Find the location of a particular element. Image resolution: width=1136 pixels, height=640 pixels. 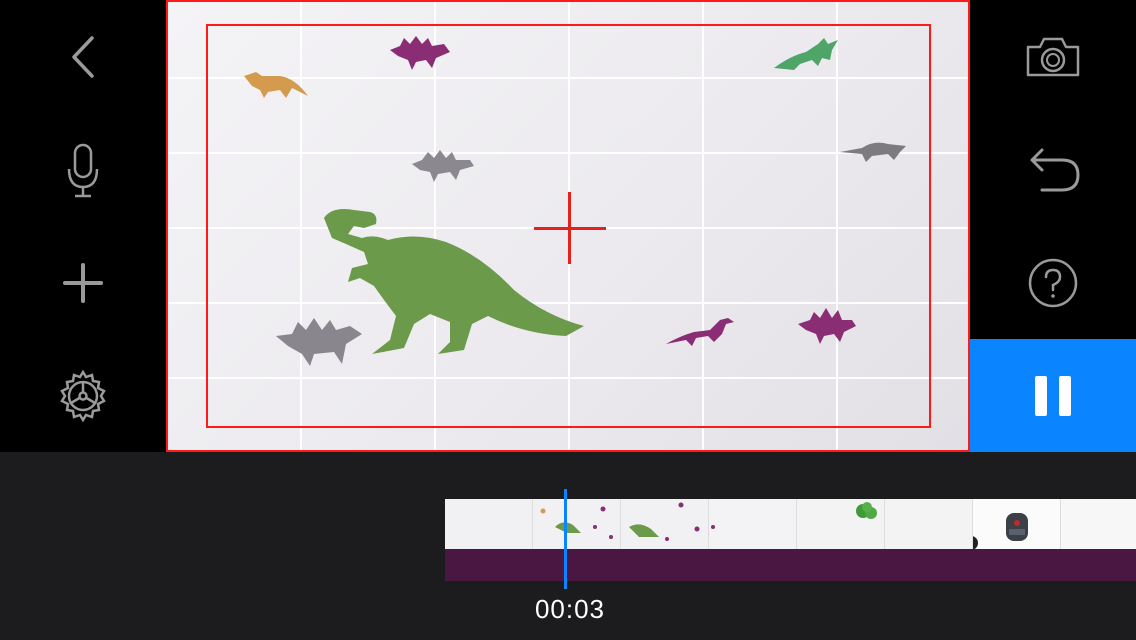

undo-icon is located at coordinates (1055, 170).